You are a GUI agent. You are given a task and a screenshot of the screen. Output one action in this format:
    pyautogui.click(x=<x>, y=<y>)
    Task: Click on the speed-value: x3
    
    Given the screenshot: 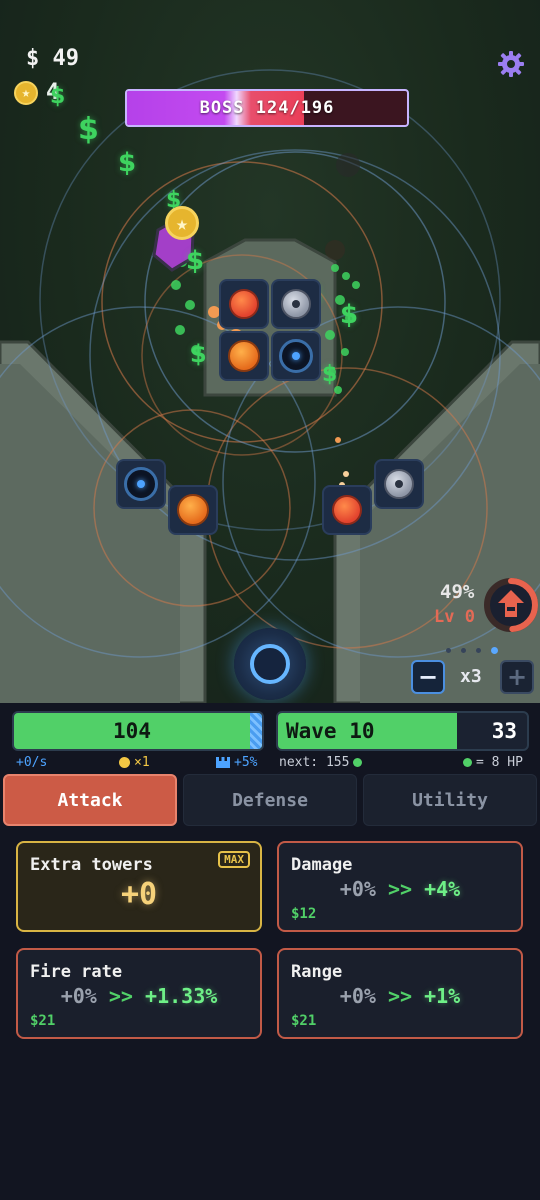 What is the action you would take?
    pyautogui.click(x=471, y=676)
    